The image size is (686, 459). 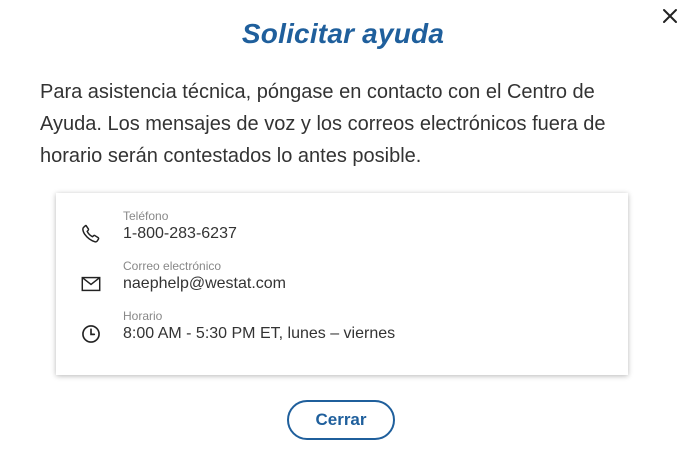 What do you see at coordinates (343, 33) in the screenshot?
I see `dialog-title: Solicitar ayuda` at bounding box center [343, 33].